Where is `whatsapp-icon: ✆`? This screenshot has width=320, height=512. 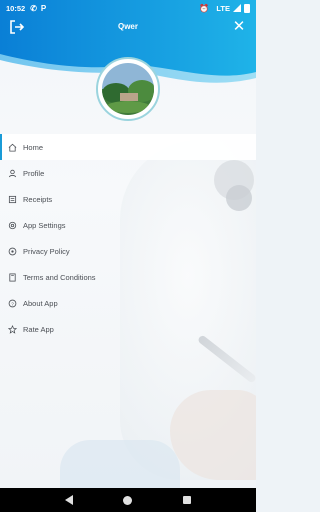 whatsapp-icon: ✆ is located at coordinates (33, 8).